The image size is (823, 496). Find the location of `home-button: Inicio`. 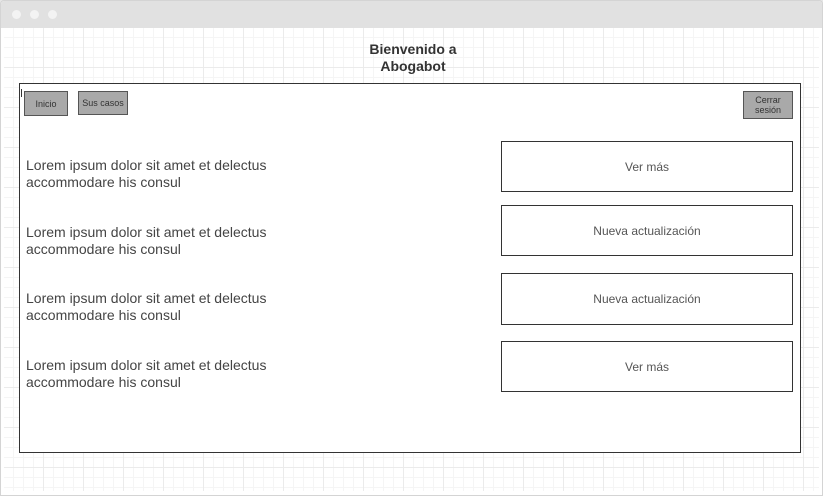

home-button: Inicio is located at coordinates (46, 103).